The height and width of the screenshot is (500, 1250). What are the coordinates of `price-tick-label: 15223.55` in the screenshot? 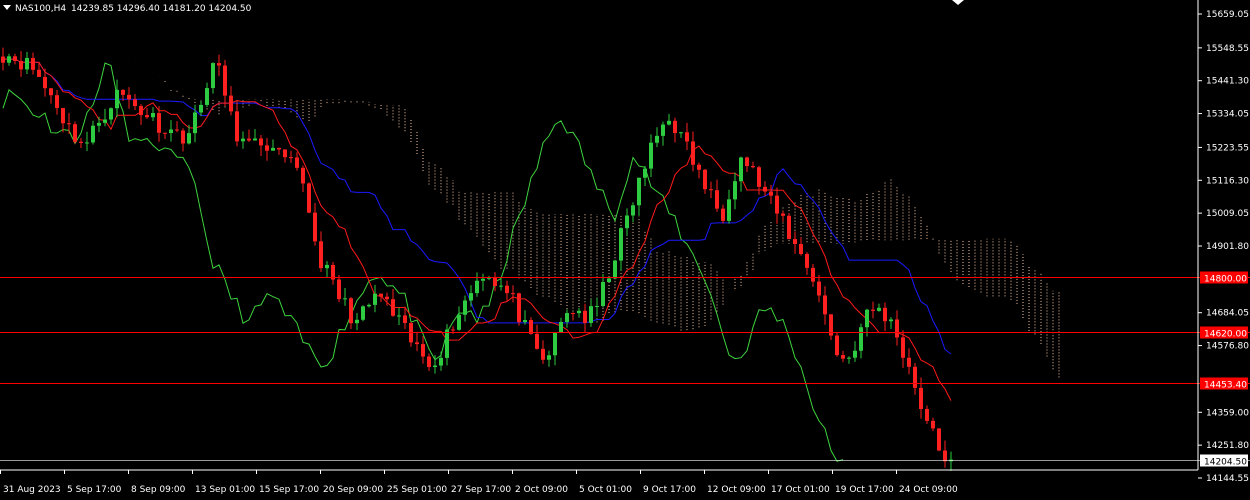 It's located at (1227, 148).